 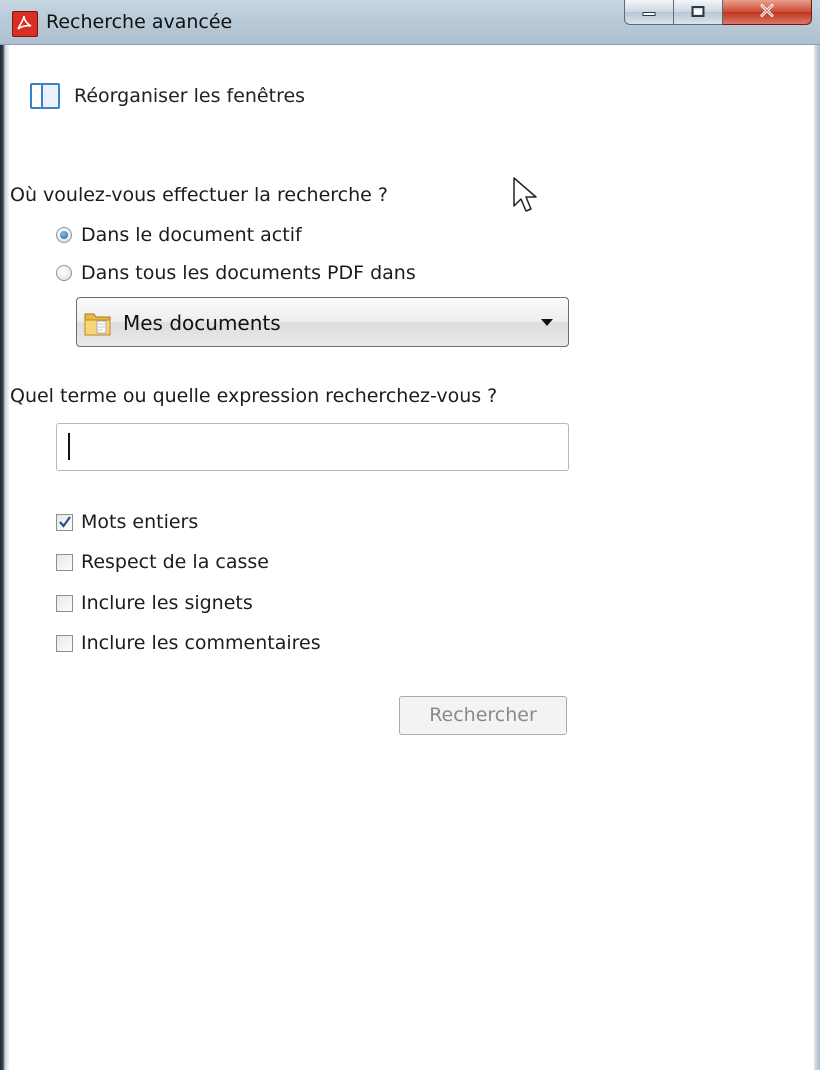 I want to click on radio-button-selected, so click(x=64, y=235).